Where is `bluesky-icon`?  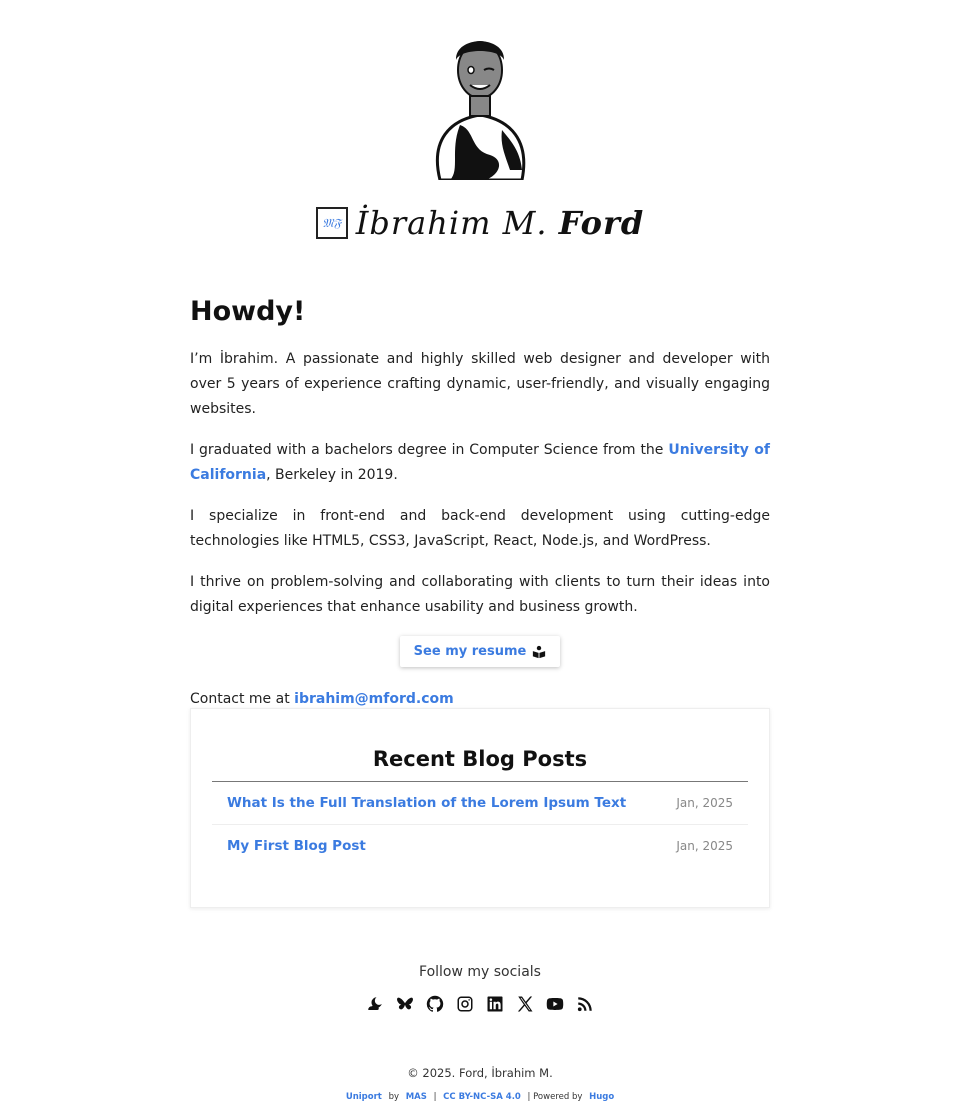 bluesky-icon is located at coordinates (405, 1004).